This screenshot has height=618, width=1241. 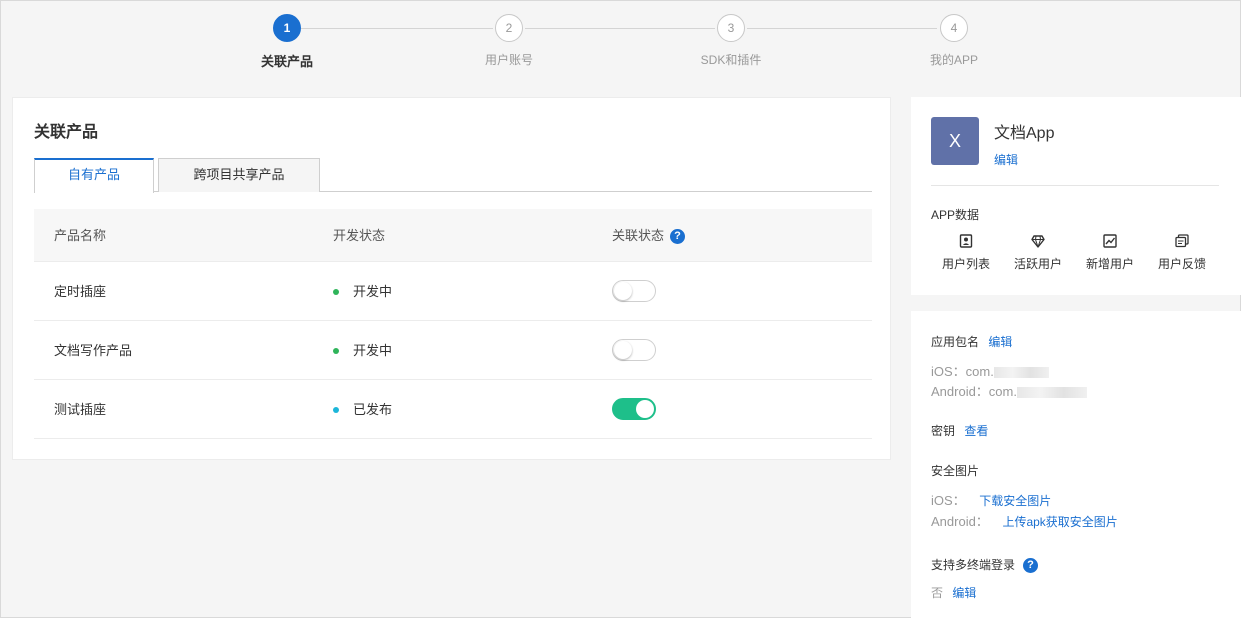 I want to click on step-number: 2, so click(x=509, y=28).